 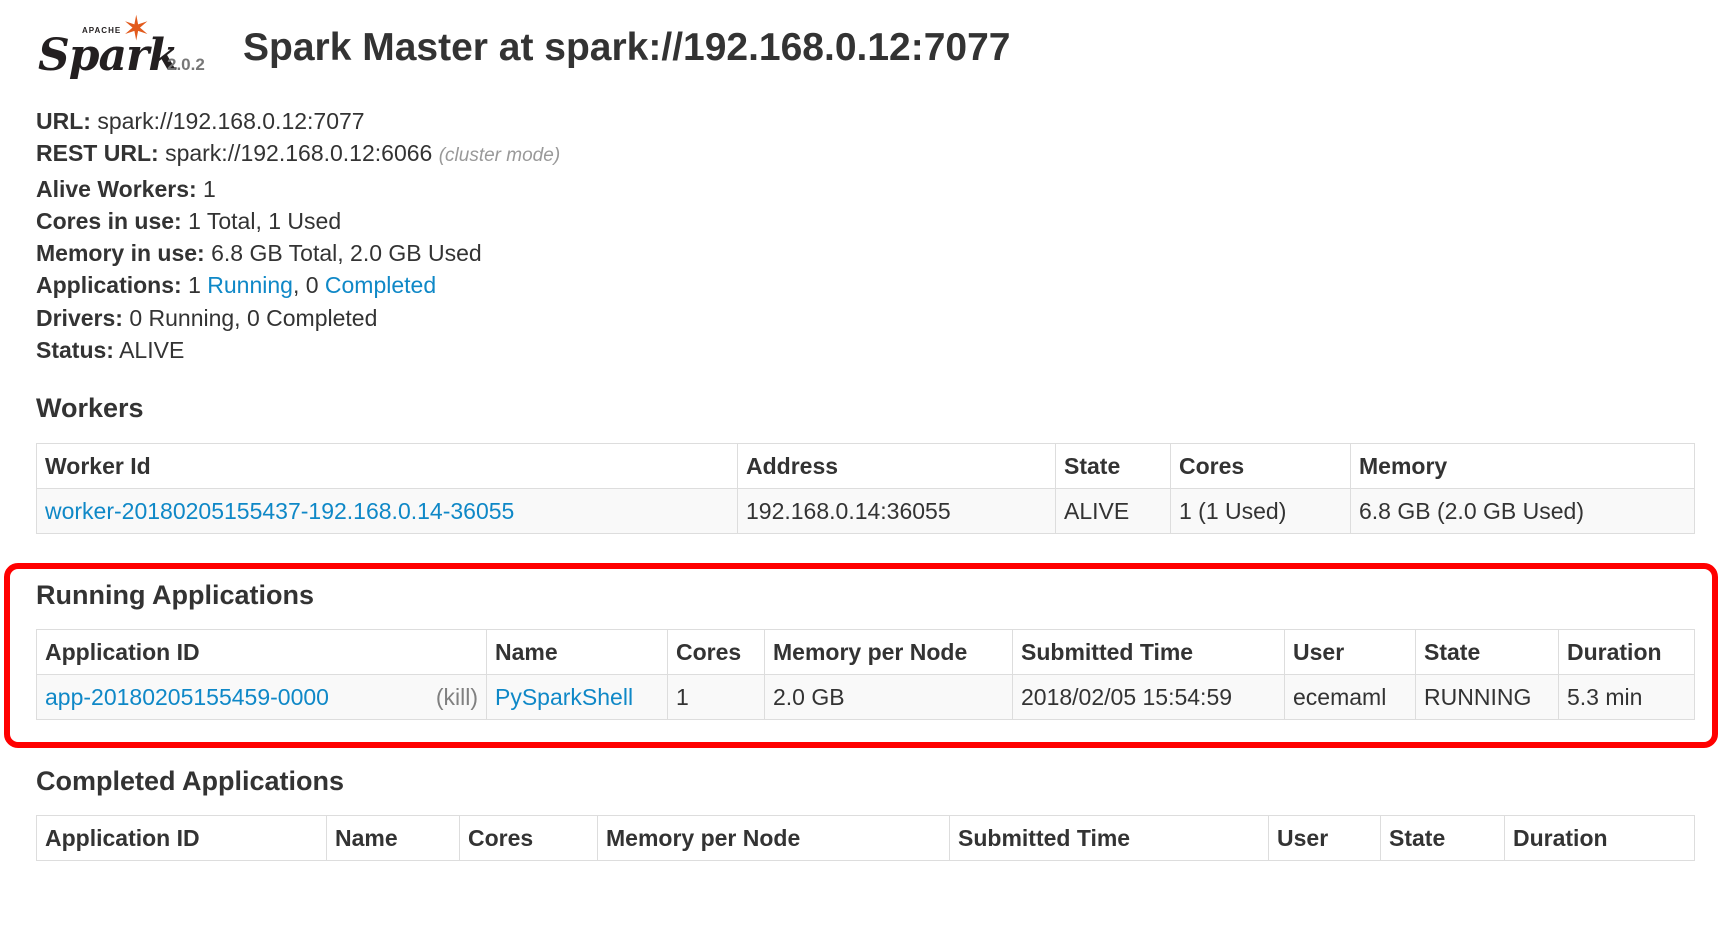 I want to click on summary-memory: Memory in use: 6.8 GB Total, 2.0 GB Used, so click(x=259, y=253).